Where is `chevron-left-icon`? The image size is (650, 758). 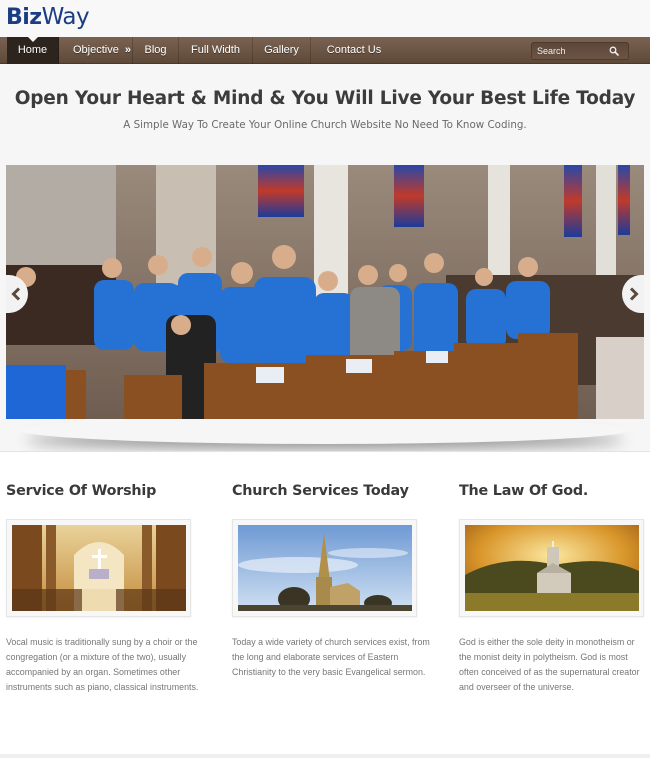
chevron-left-icon is located at coordinates (16, 294).